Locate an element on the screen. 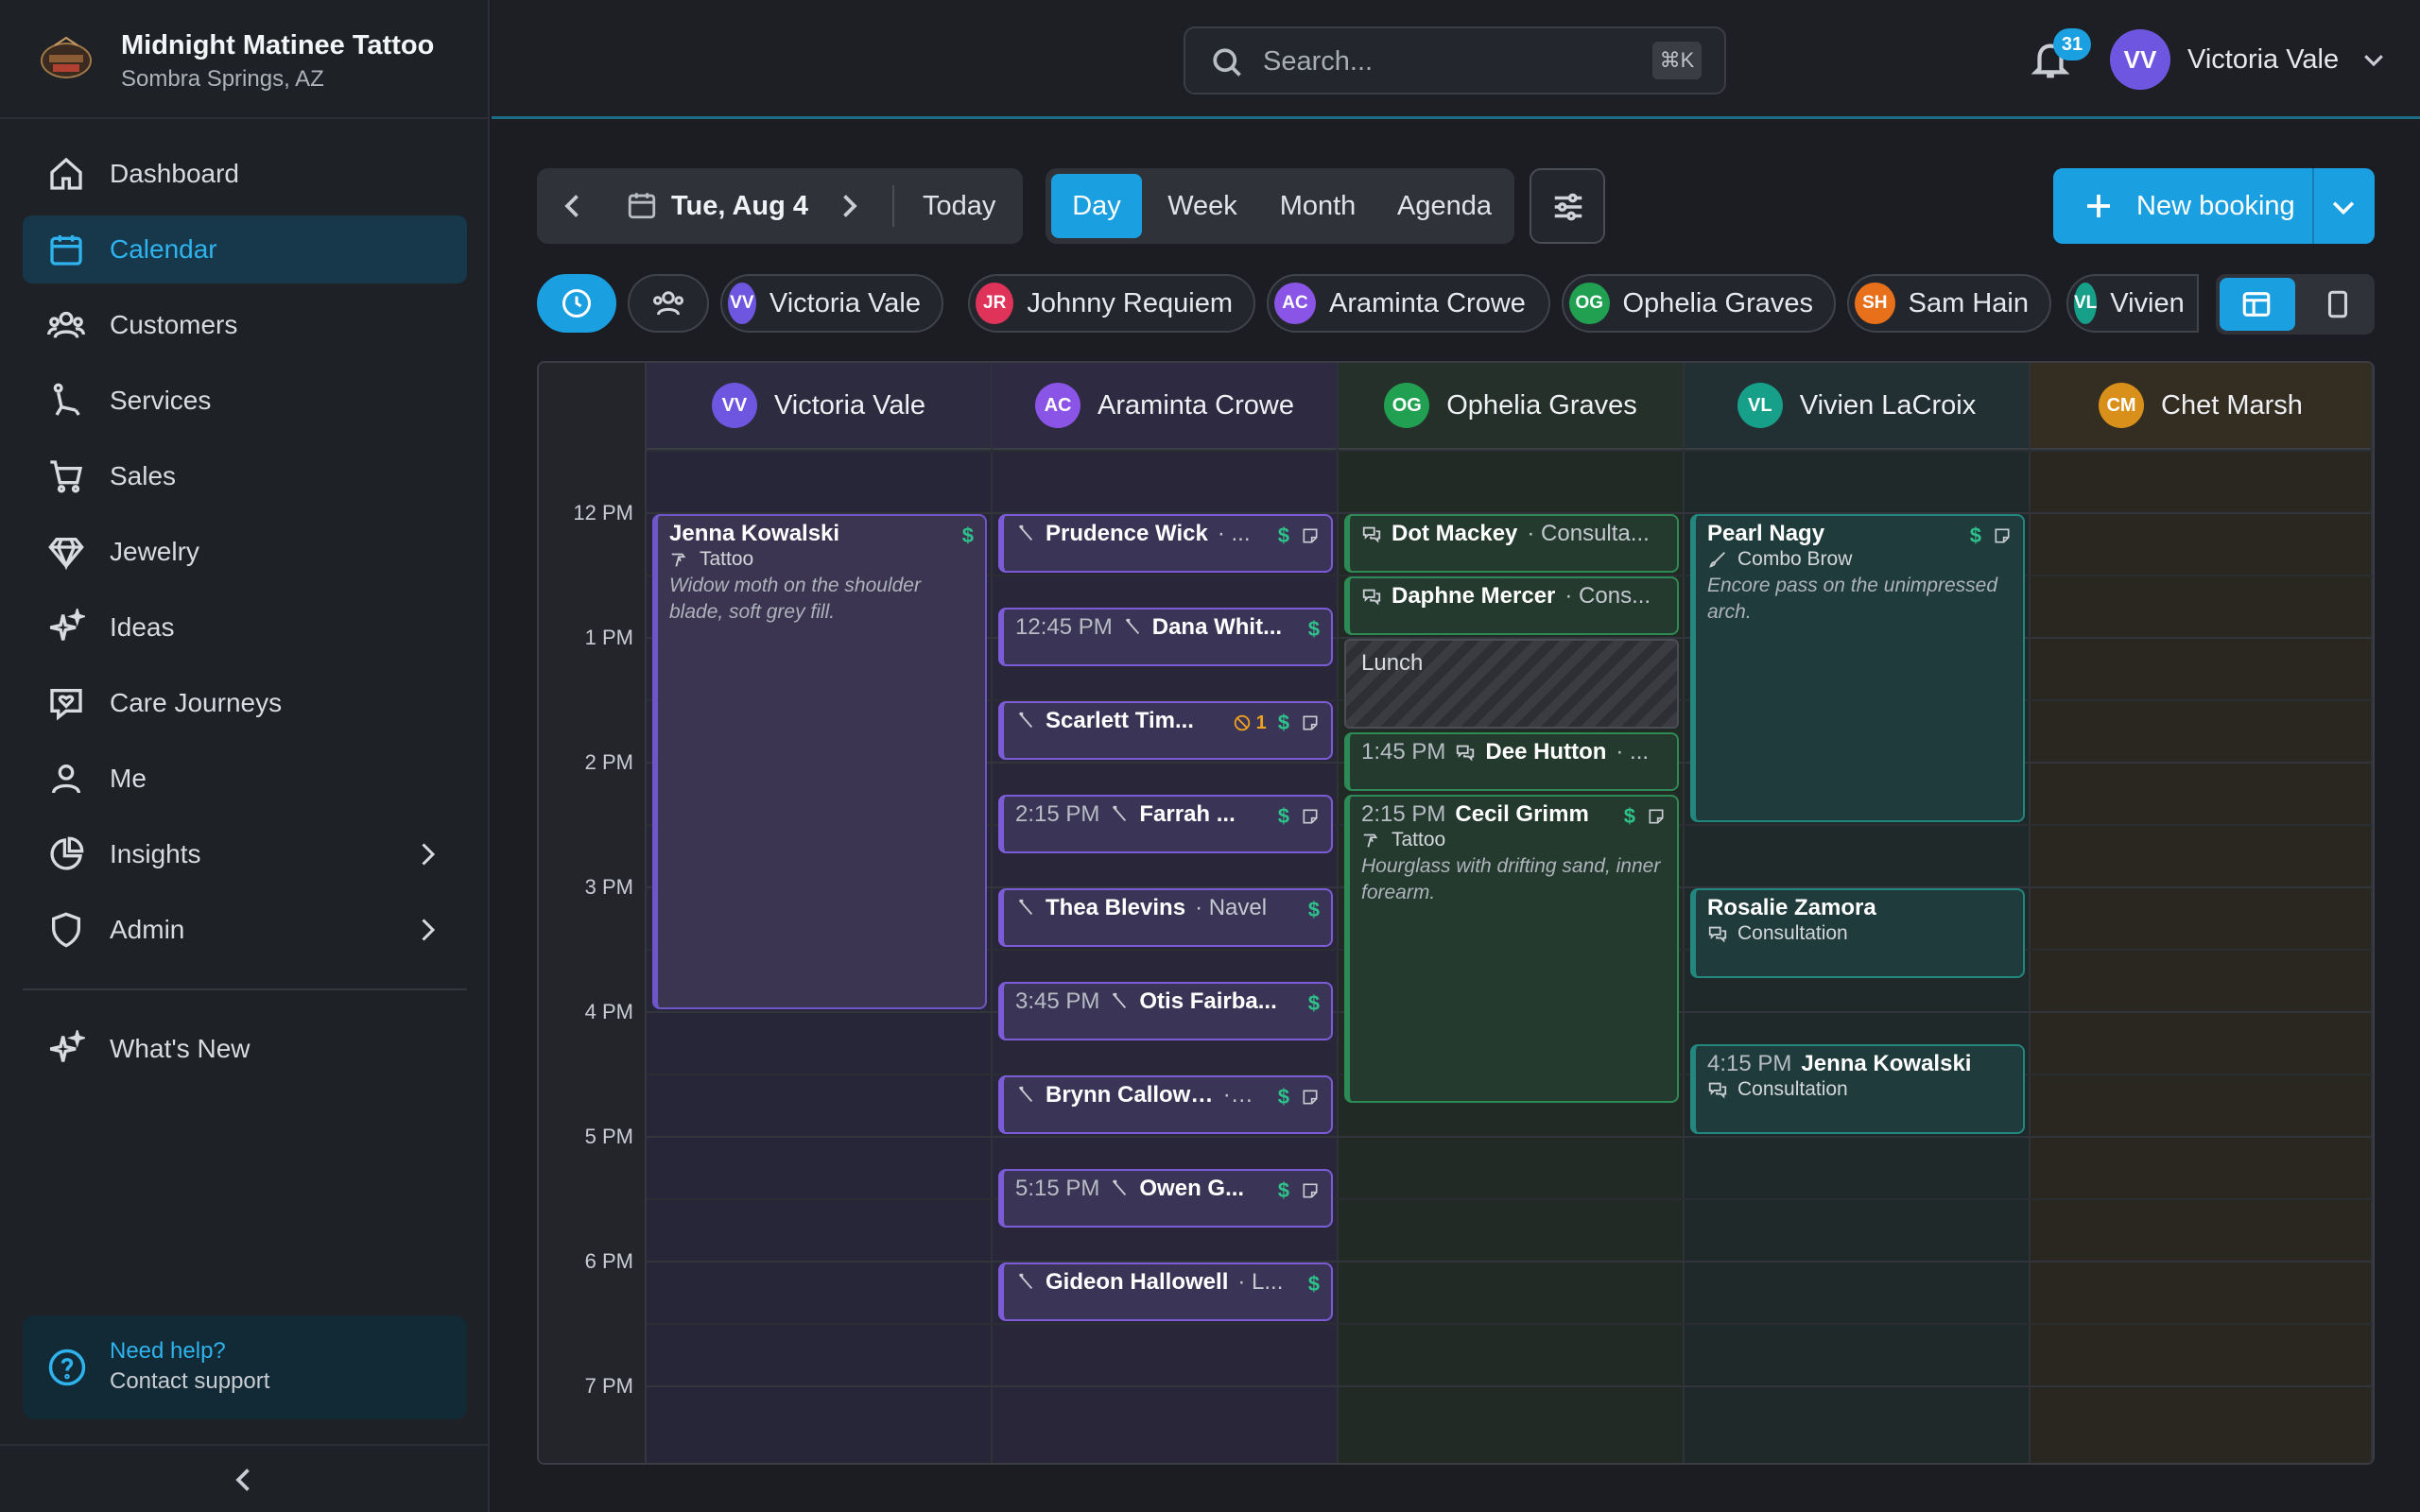  sidebar-item-ideas: Ideas is located at coordinates (245, 627).